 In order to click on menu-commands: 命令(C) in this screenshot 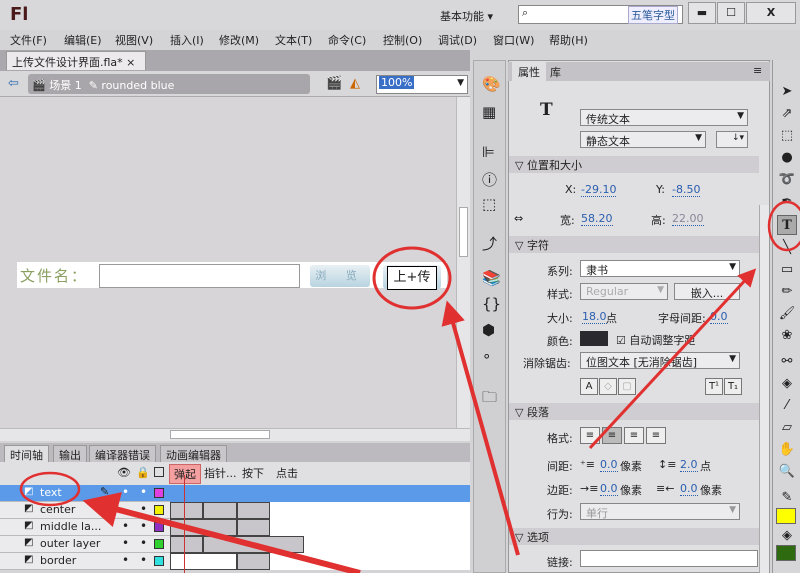, I will do `click(347, 40)`.